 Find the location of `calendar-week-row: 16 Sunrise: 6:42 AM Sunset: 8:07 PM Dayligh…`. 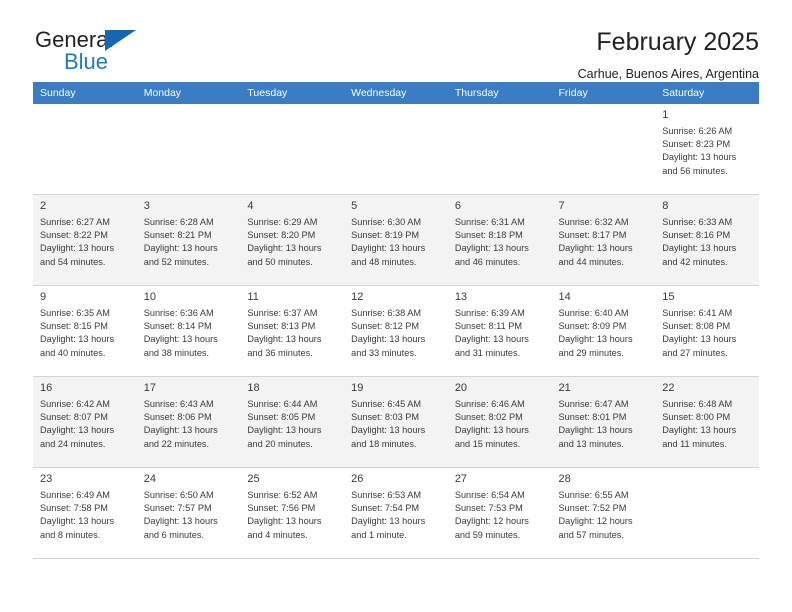

calendar-week-row: 16 Sunrise: 6:42 AM Sunset: 8:07 PM Dayligh… is located at coordinates (396, 422).